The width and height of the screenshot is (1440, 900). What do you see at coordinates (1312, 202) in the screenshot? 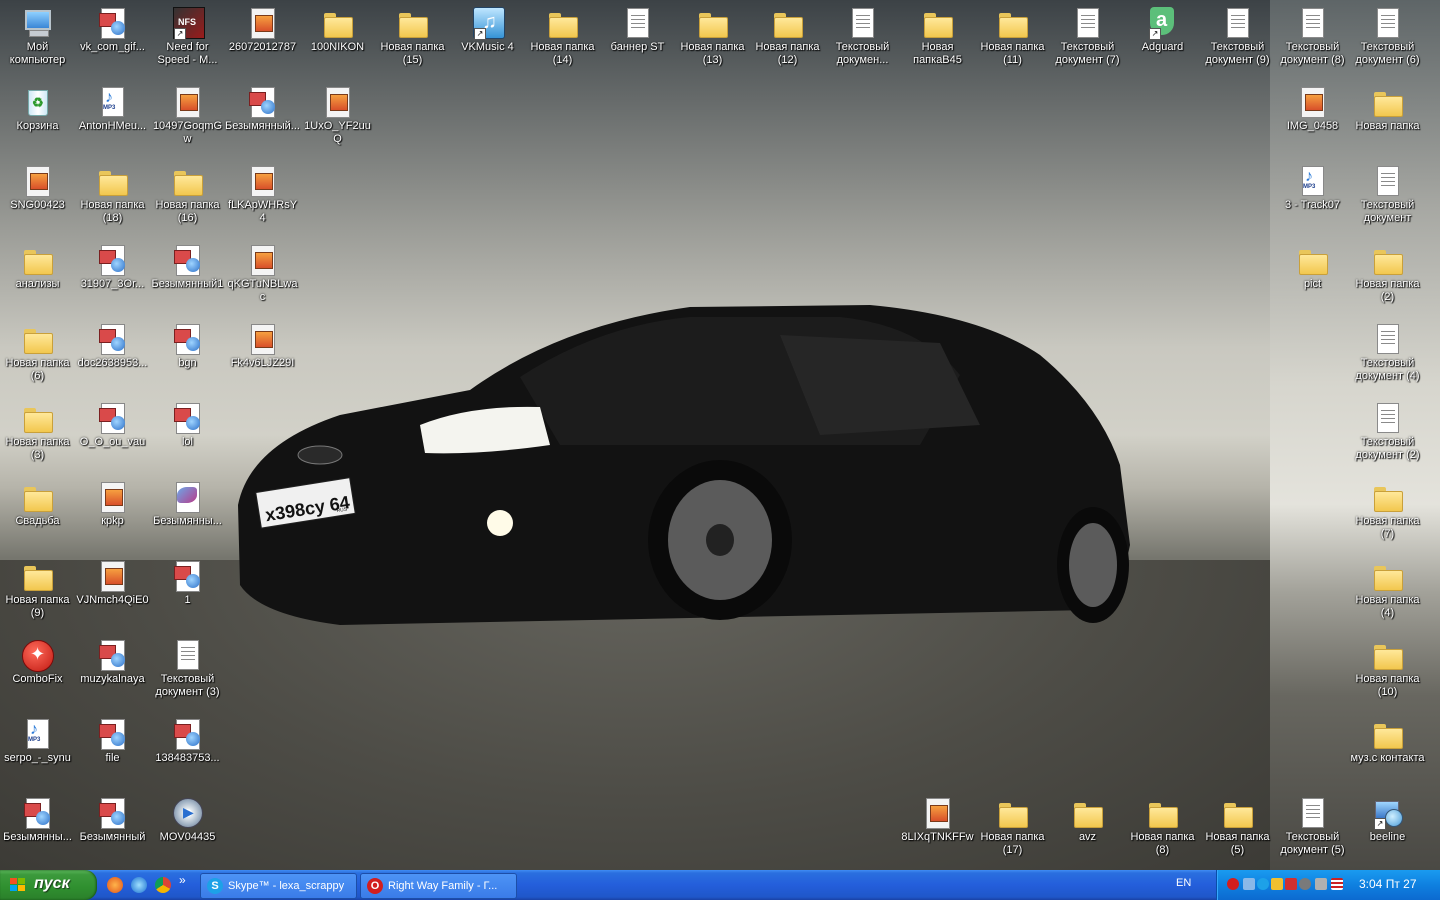
I see `desktop-icon: ♪ MP3 3 - Track07` at bounding box center [1312, 202].